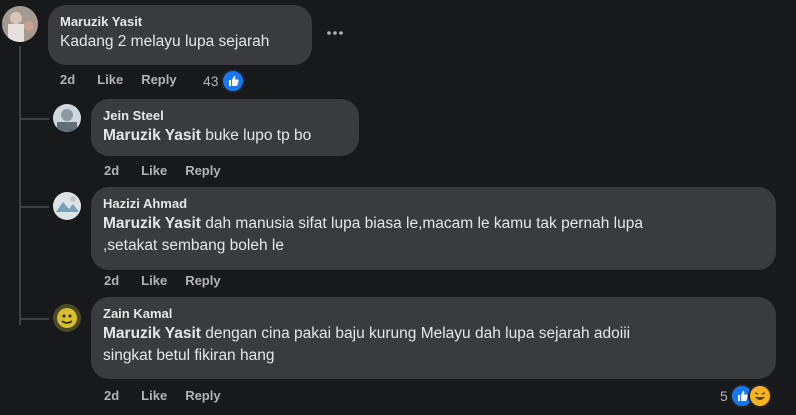 Image resolution: width=796 pixels, height=415 pixels. I want to click on haha-reaction-icon, so click(759, 396).